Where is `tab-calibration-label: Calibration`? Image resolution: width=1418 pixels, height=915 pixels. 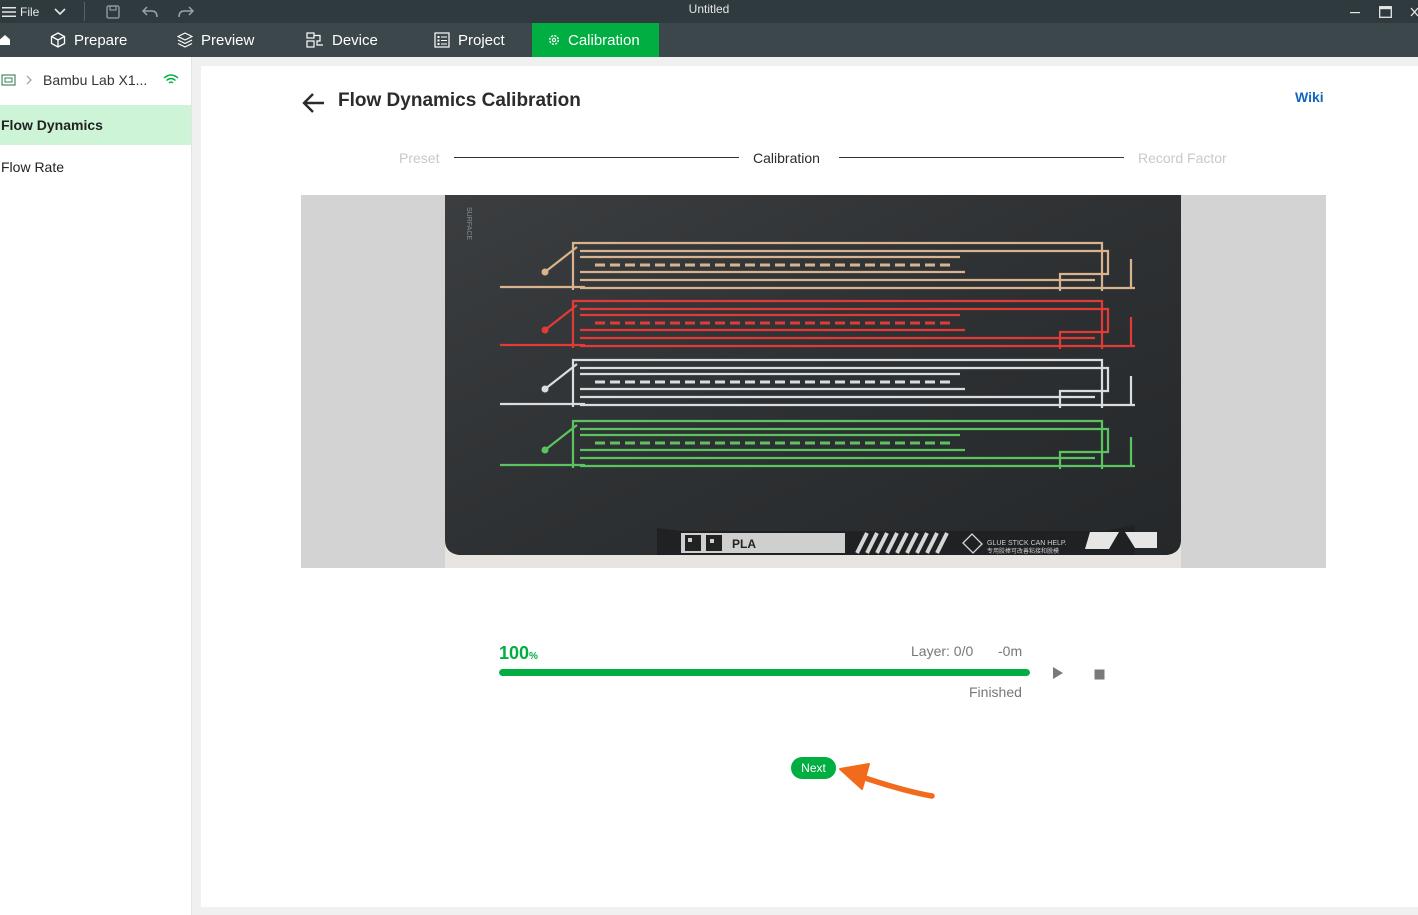
tab-calibration-label: Calibration is located at coordinates (604, 40).